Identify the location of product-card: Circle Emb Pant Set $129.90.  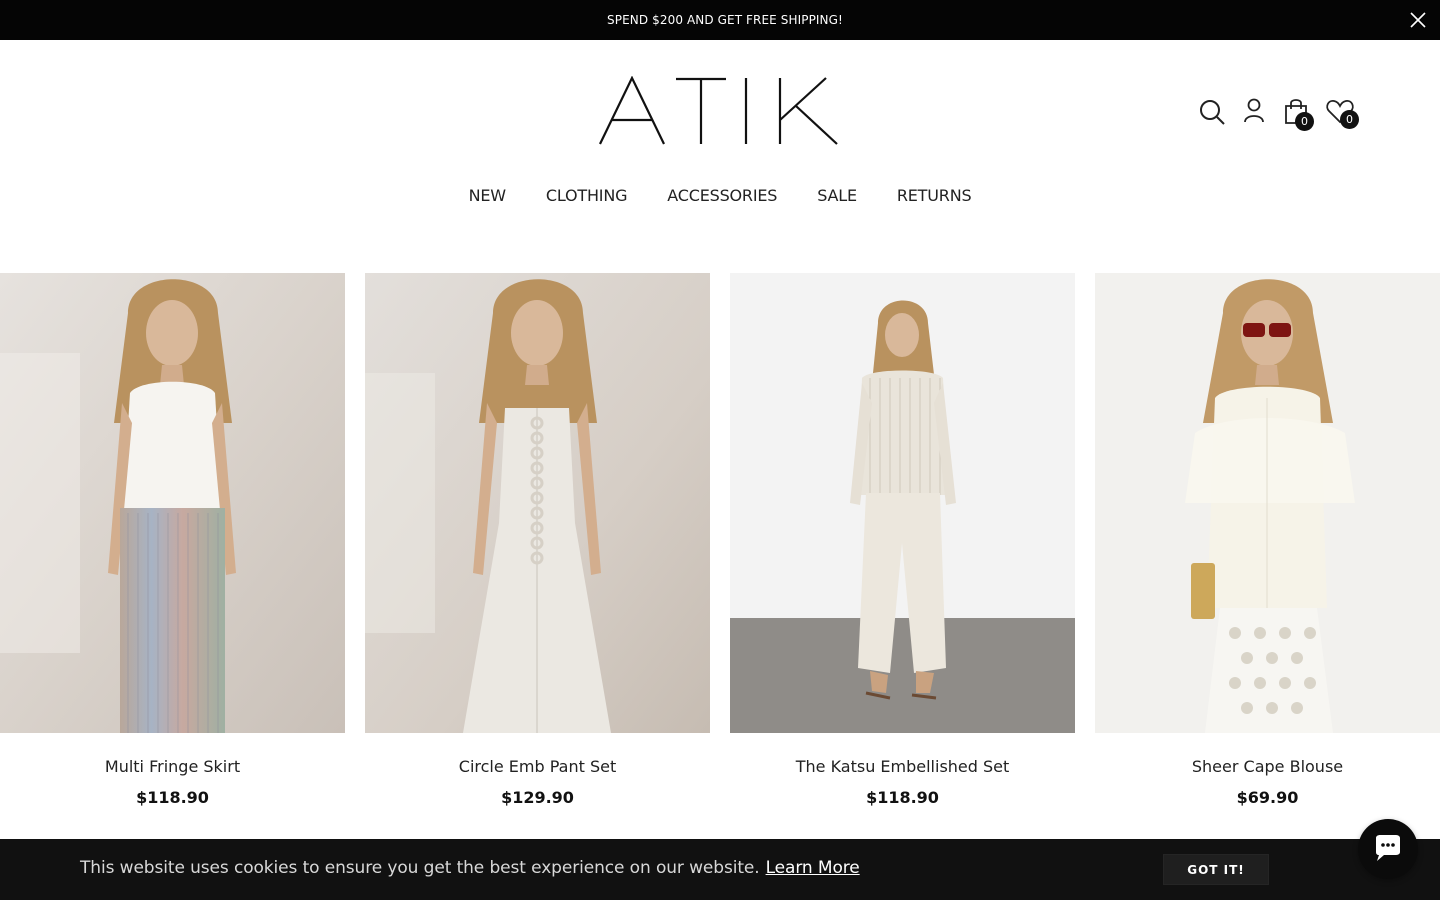
(537, 553).